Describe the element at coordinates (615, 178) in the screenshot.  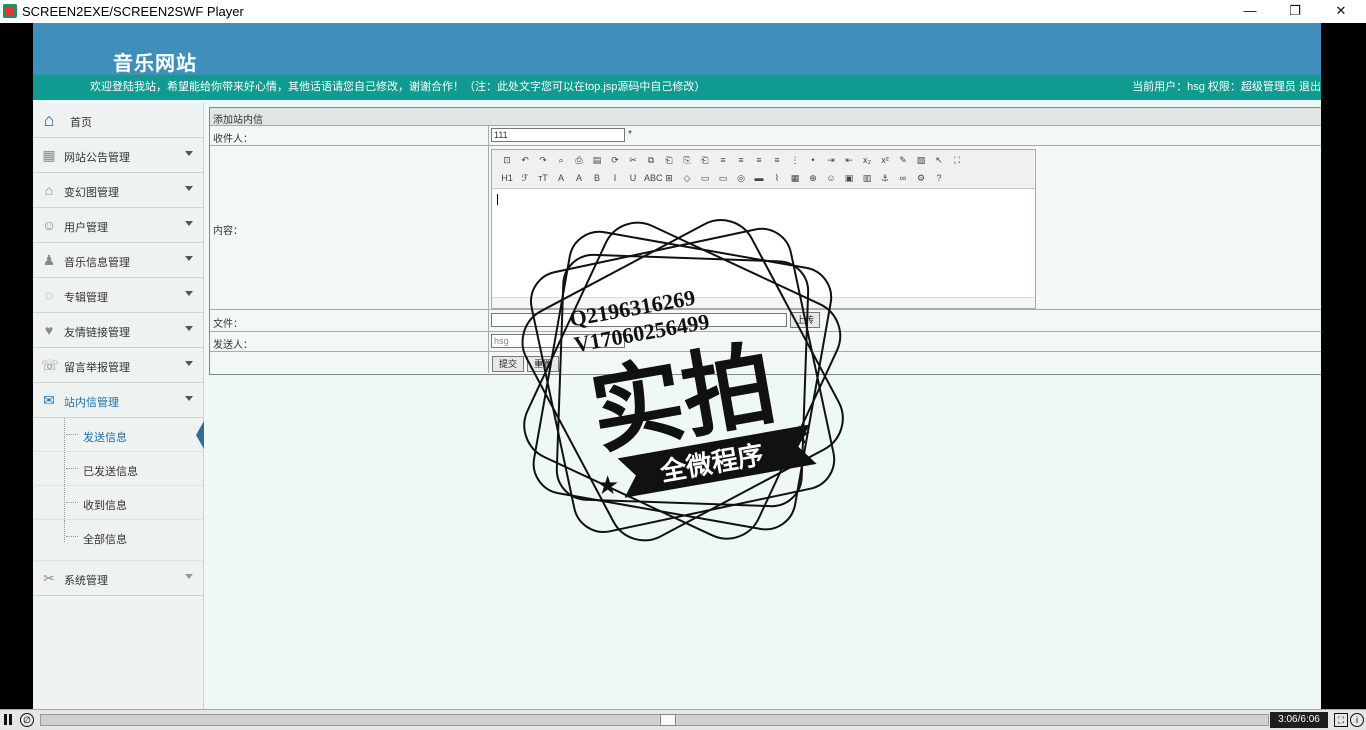
I see `editor-tool-icon: I` at that location.